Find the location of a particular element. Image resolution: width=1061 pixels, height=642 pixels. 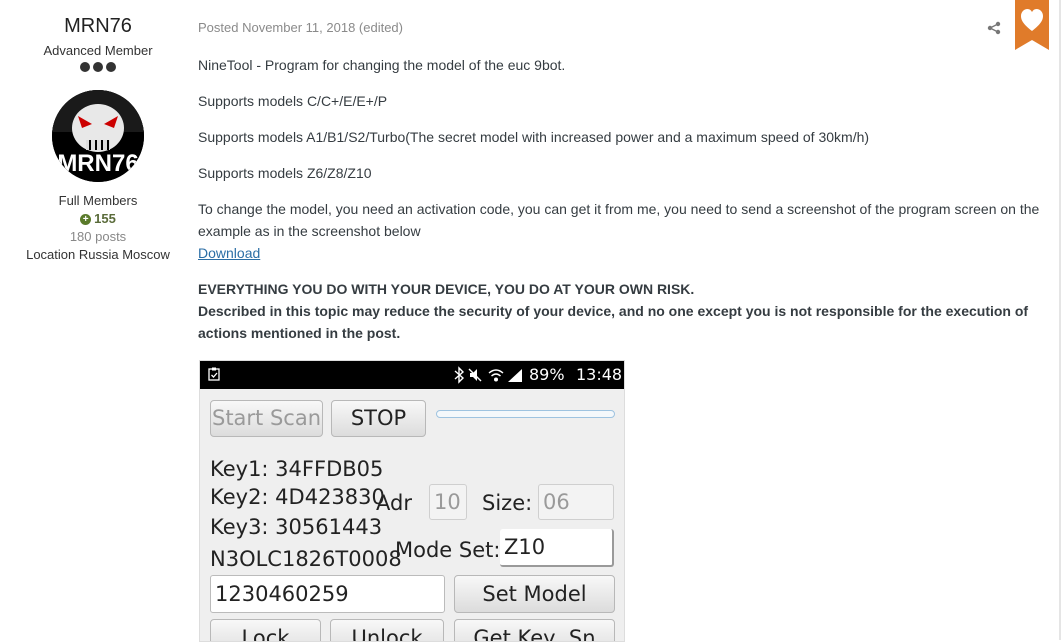

get-key-button: Get Key, Sn is located at coordinates (534, 630).